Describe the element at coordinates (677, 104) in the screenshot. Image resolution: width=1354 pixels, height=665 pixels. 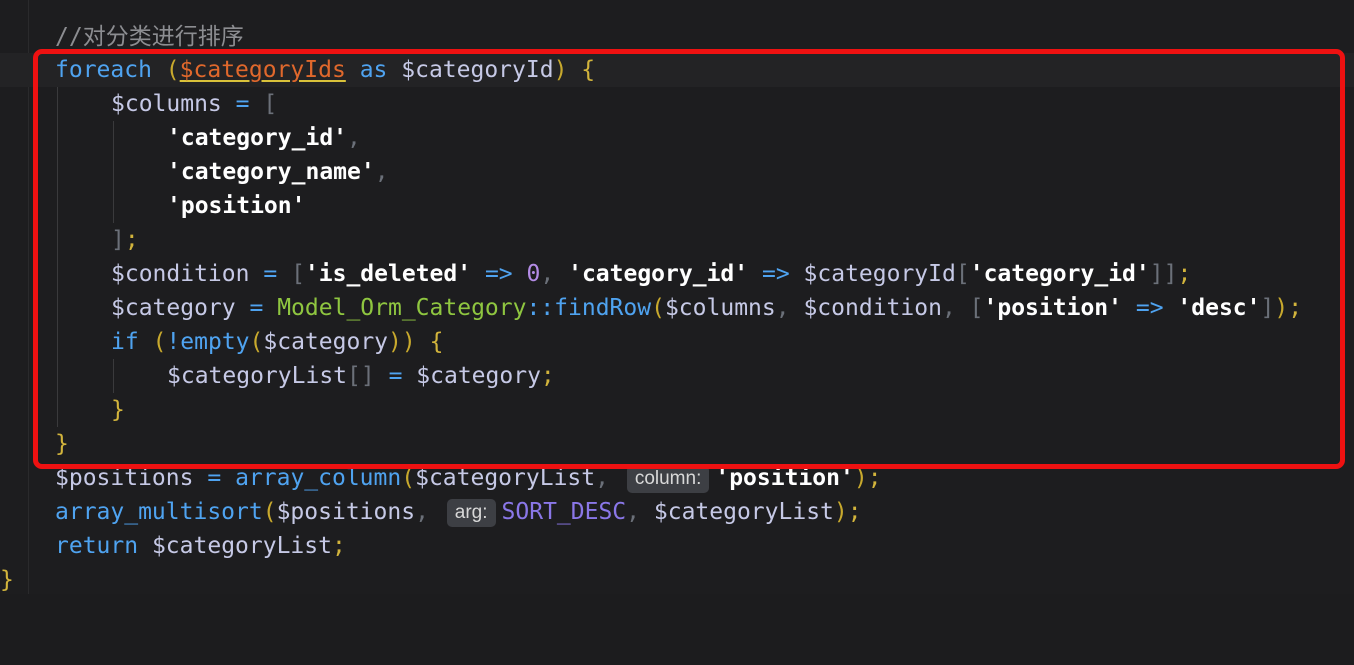
I see `code-line-3: $columns = [` at that location.